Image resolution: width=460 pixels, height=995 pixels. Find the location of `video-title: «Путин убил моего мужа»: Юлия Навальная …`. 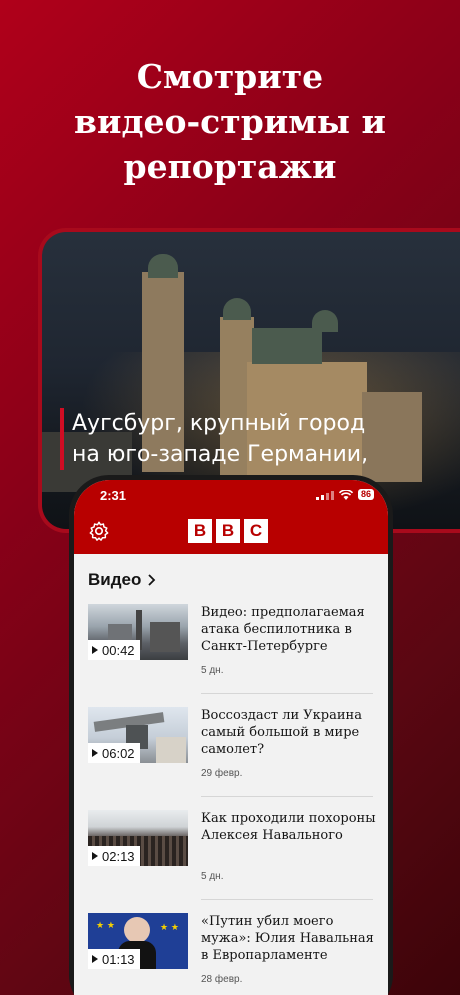

video-title: «Путин убил моего мужа»: Юлия Навальная … is located at coordinates (288, 938).